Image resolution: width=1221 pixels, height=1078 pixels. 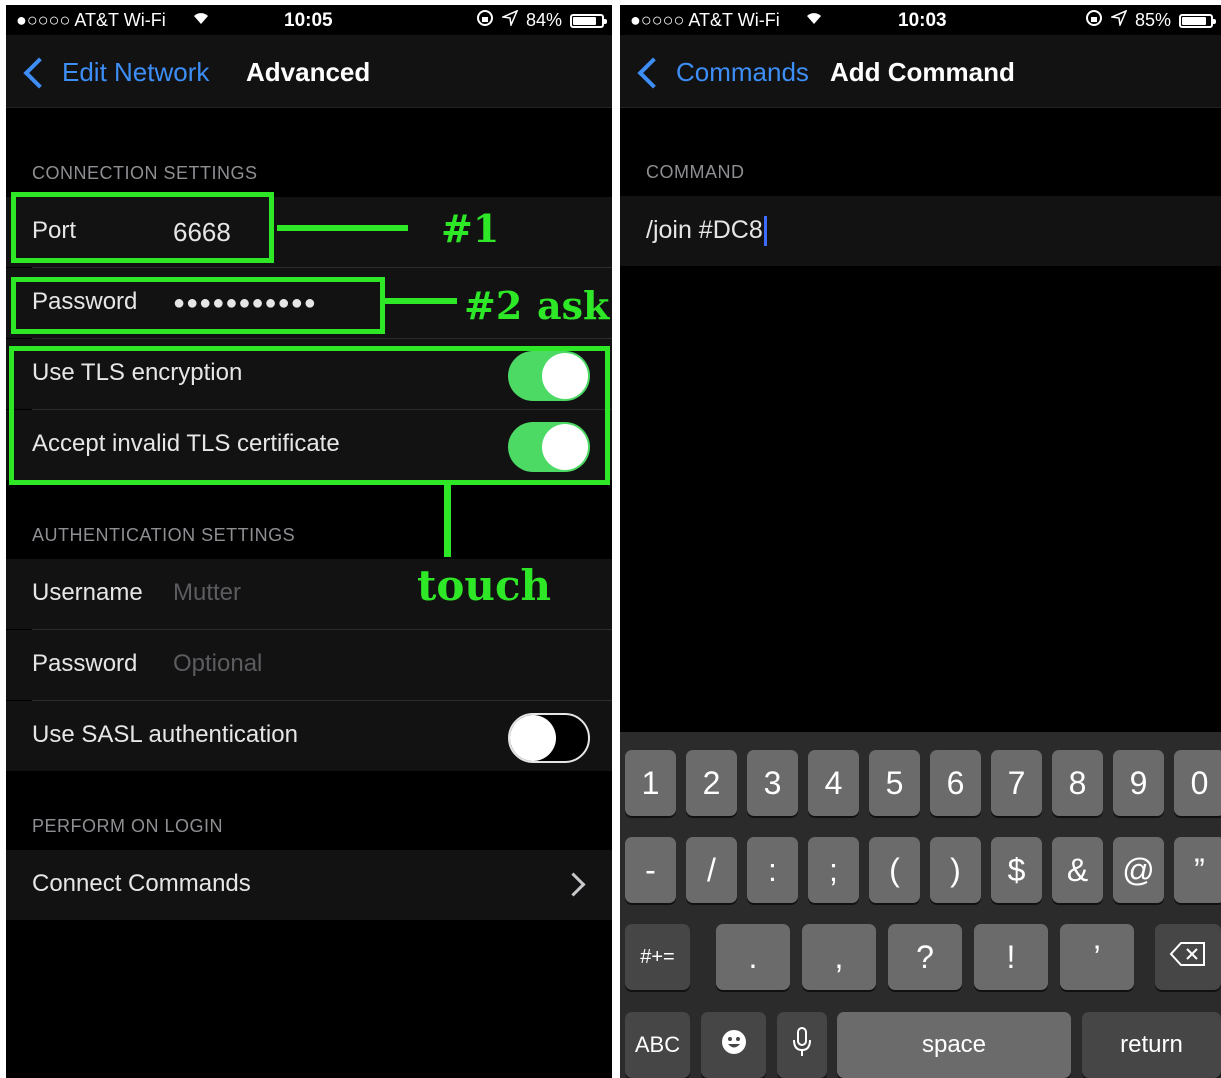 I want to click on key-number-1: 2, so click(x=711, y=783).